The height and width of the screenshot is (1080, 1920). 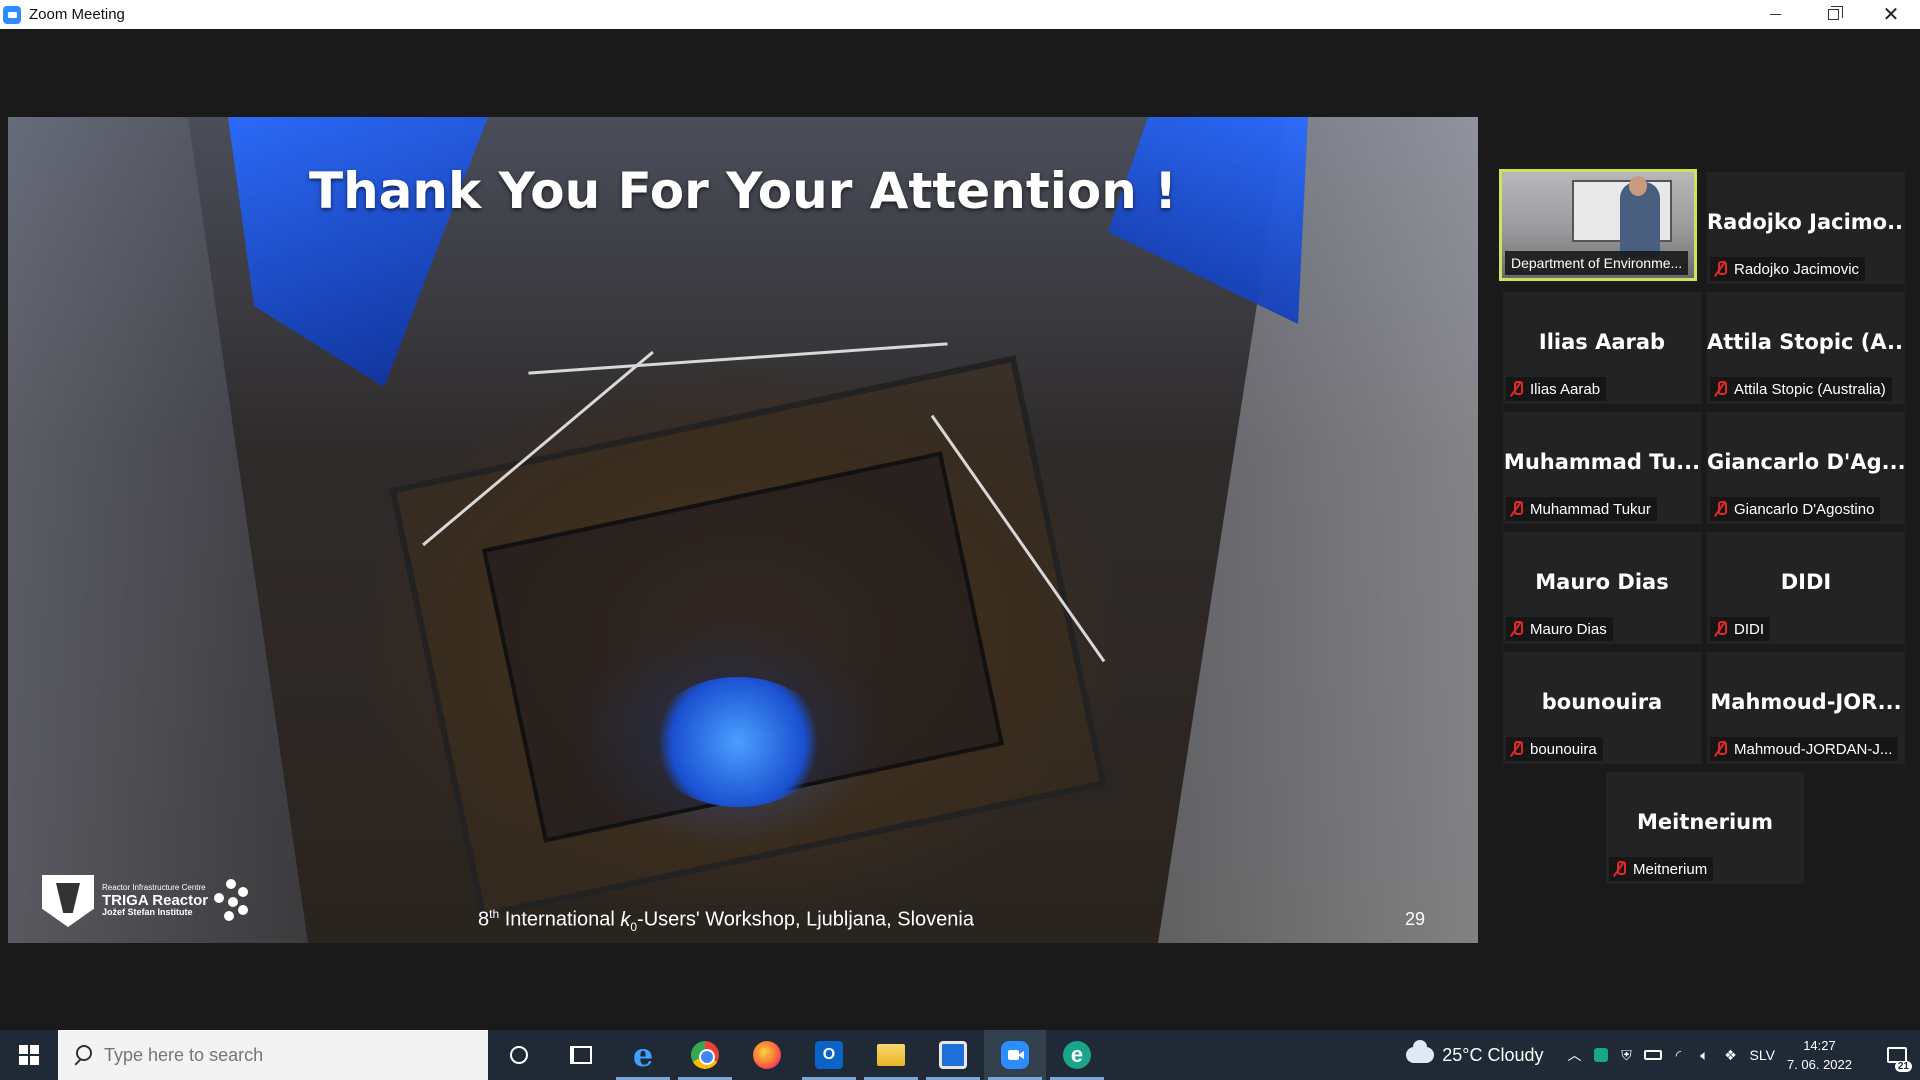 I want to click on minimize-icon, so click(x=1775, y=14).